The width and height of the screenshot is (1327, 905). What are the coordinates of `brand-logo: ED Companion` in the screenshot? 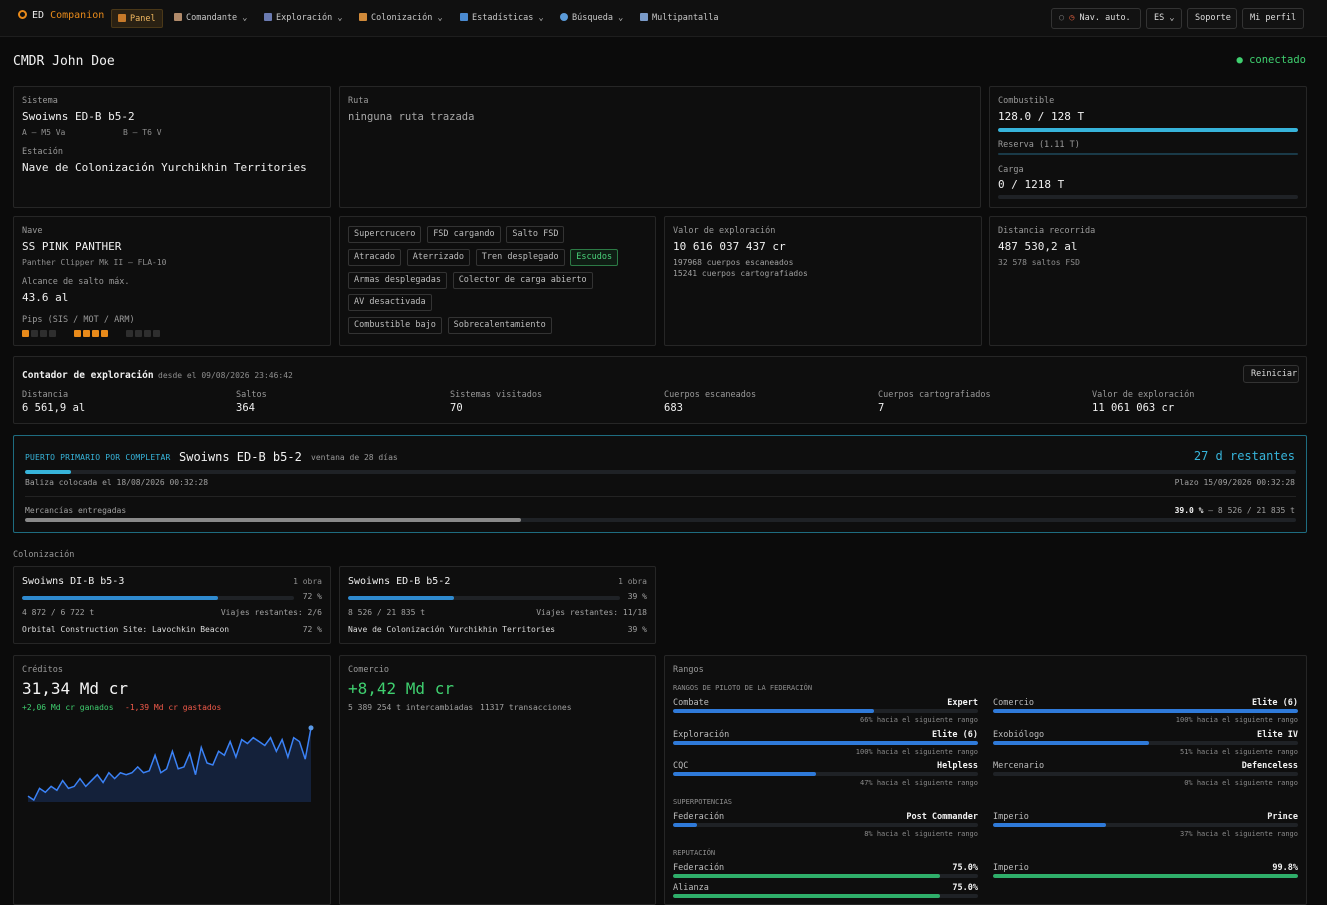 It's located at (61, 15).